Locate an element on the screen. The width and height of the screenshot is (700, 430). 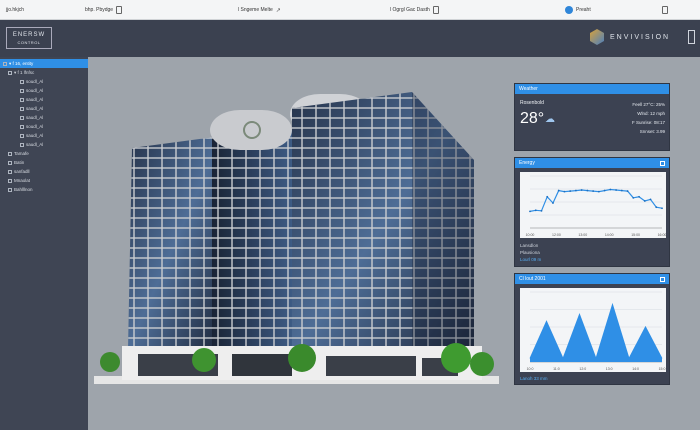
toolbar-item-2: bhp. Pbydge is located at coordinates (104, 10).